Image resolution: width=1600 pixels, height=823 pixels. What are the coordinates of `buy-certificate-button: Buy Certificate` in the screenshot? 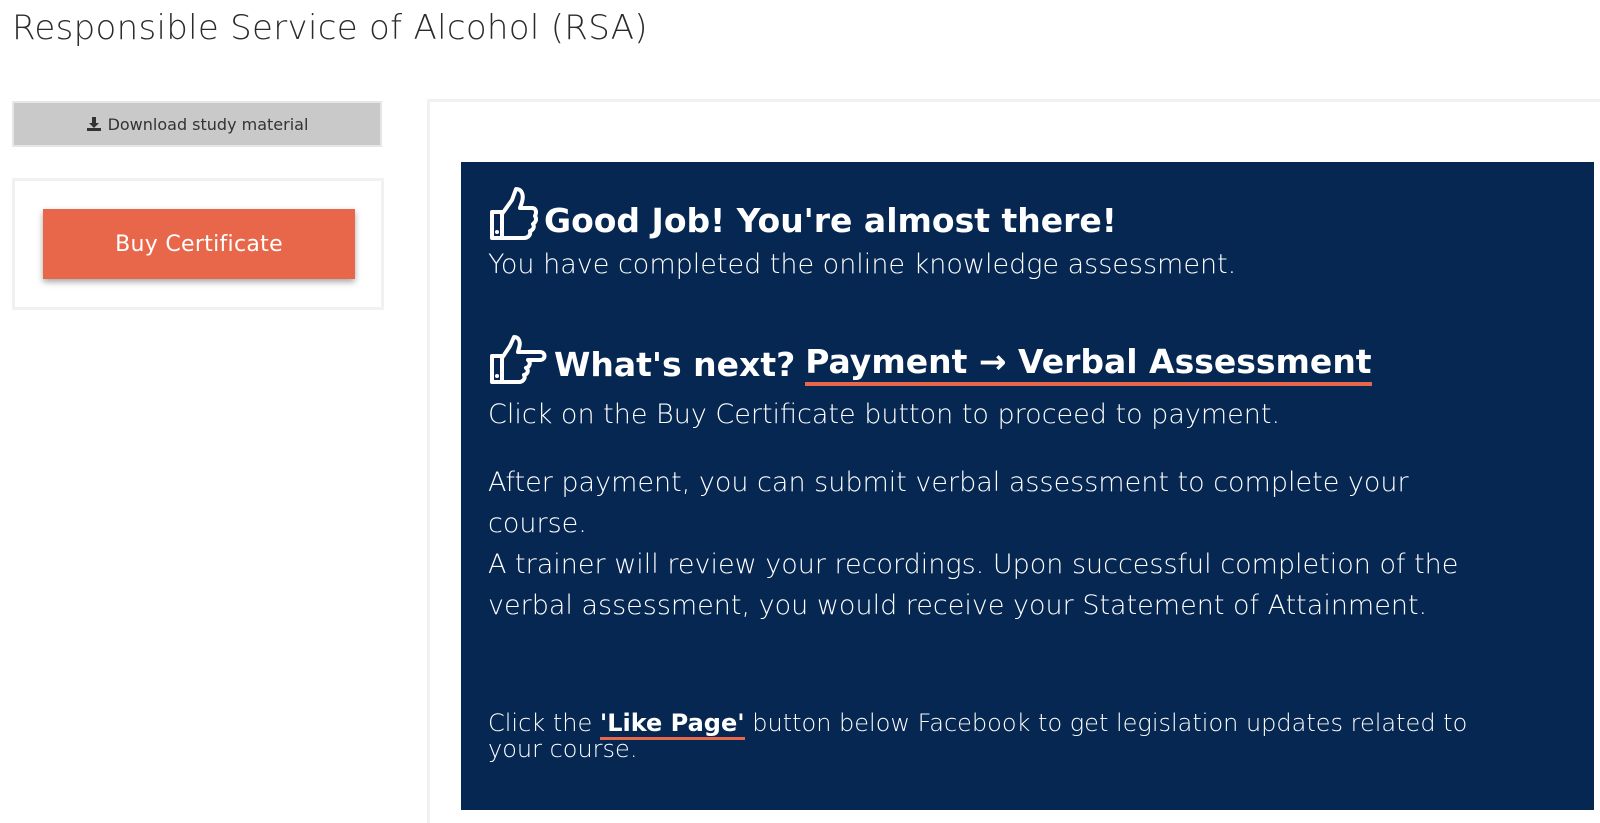 It's located at (199, 244).